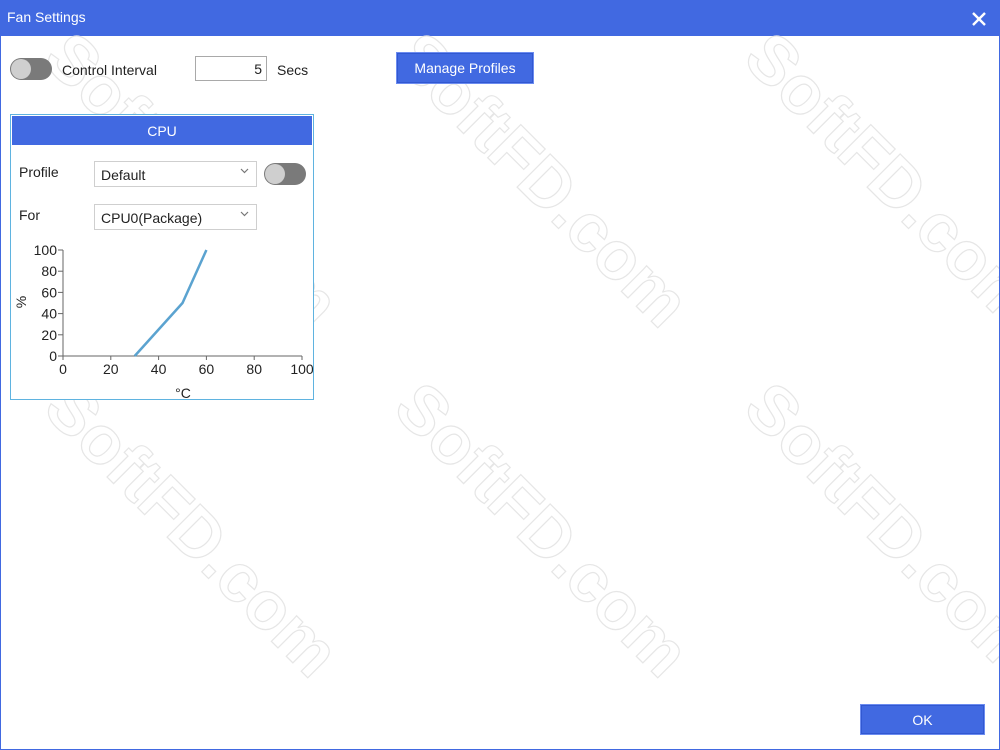 This screenshot has height=750, width=1000. Describe the element at coordinates (159, 369) in the screenshot. I see `x-tick-label: 40` at that location.